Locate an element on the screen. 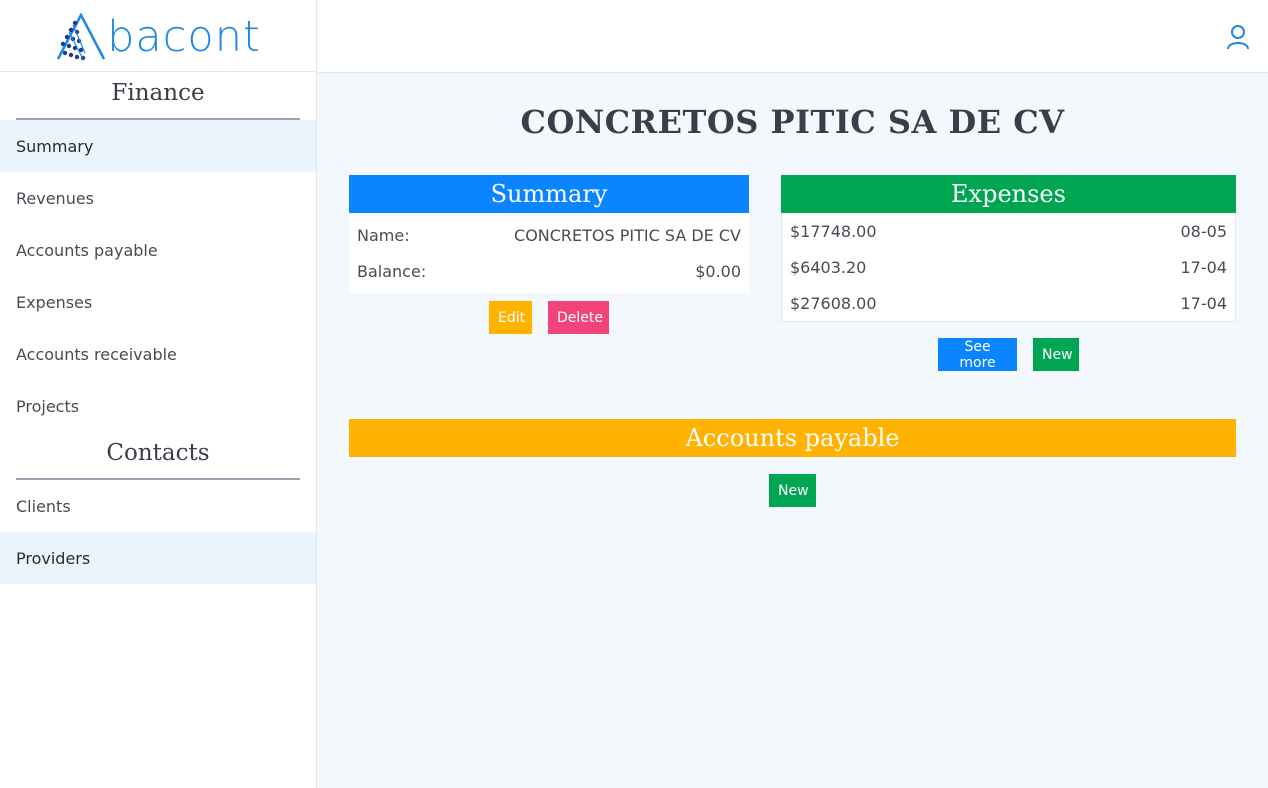 Image resolution: width=1268 pixels, height=788 pixels. expense-amount: $17748.00 is located at coordinates (833, 231).